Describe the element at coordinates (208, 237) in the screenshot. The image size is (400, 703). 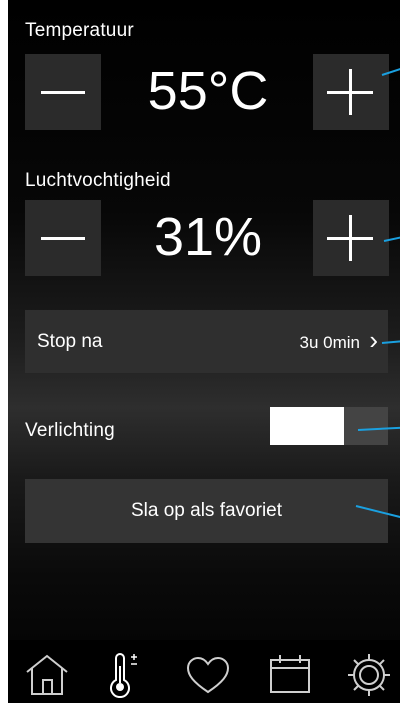
I see `humidity-value: 31%` at that location.